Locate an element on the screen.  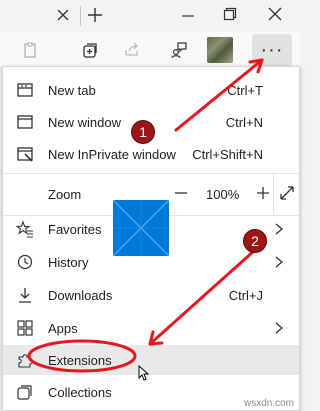
step-number: 1 is located at coordinates (143, 132).